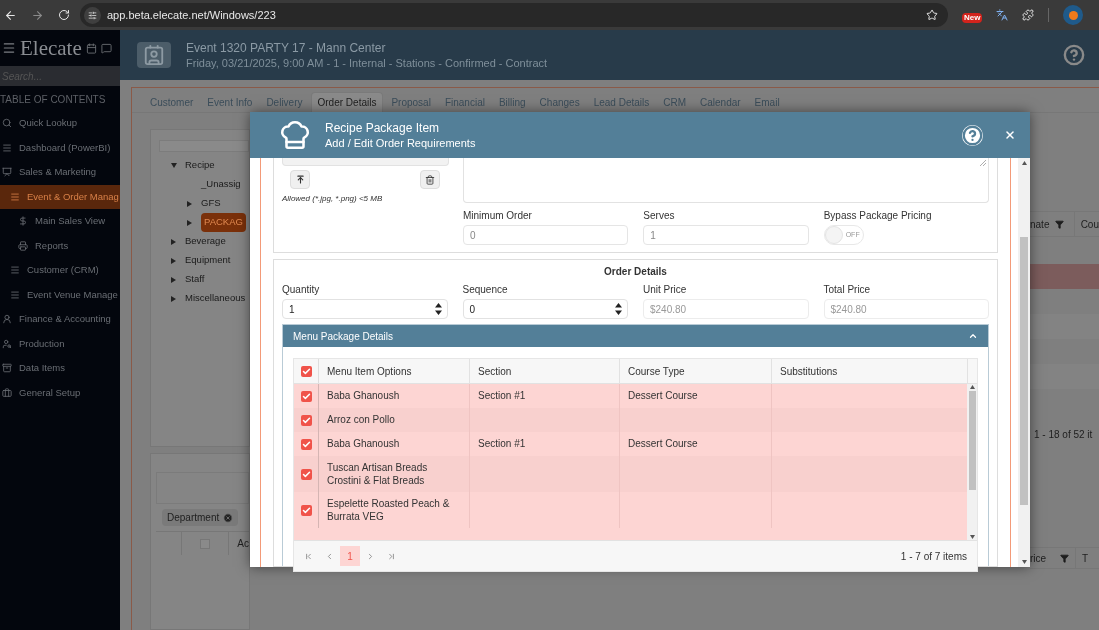  I want to click on tab: Financial, so click(464, 102).